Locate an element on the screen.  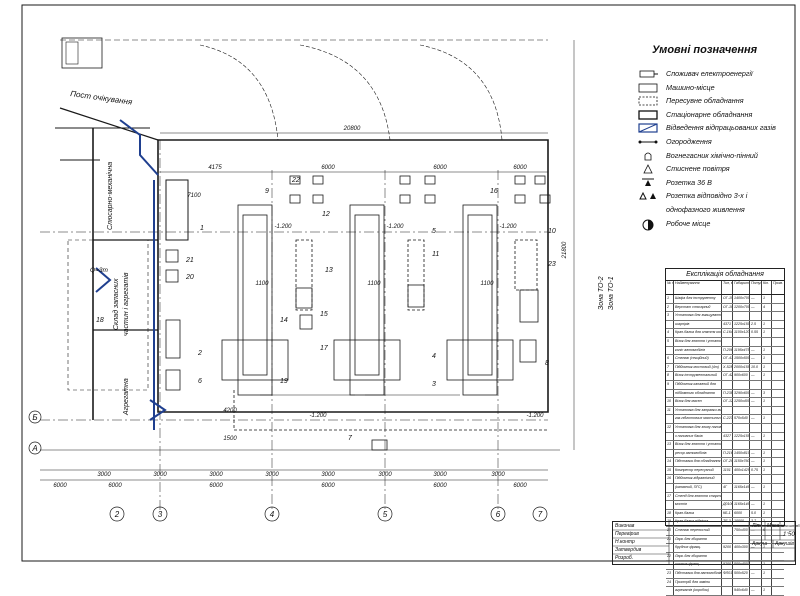
room-locksmith: Слюсарно-механічна is located at coordinates (110, 196).